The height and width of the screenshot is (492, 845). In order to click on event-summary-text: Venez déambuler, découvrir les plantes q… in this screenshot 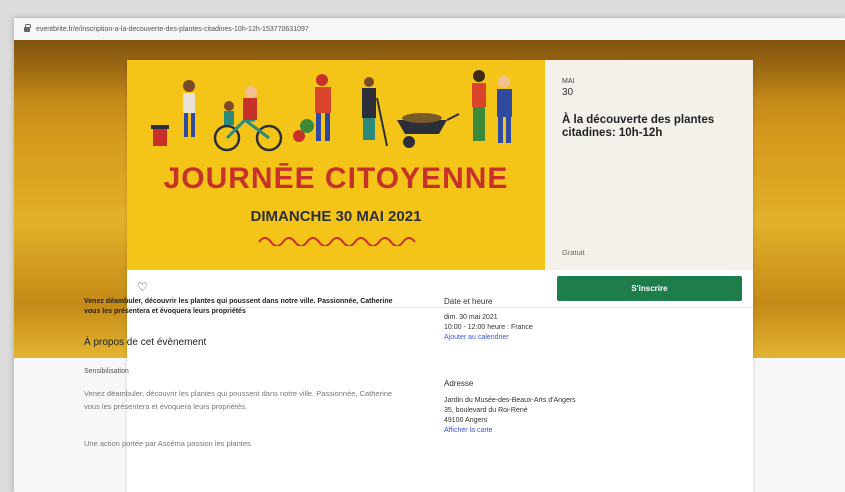, I will do `click(238, 306)`.